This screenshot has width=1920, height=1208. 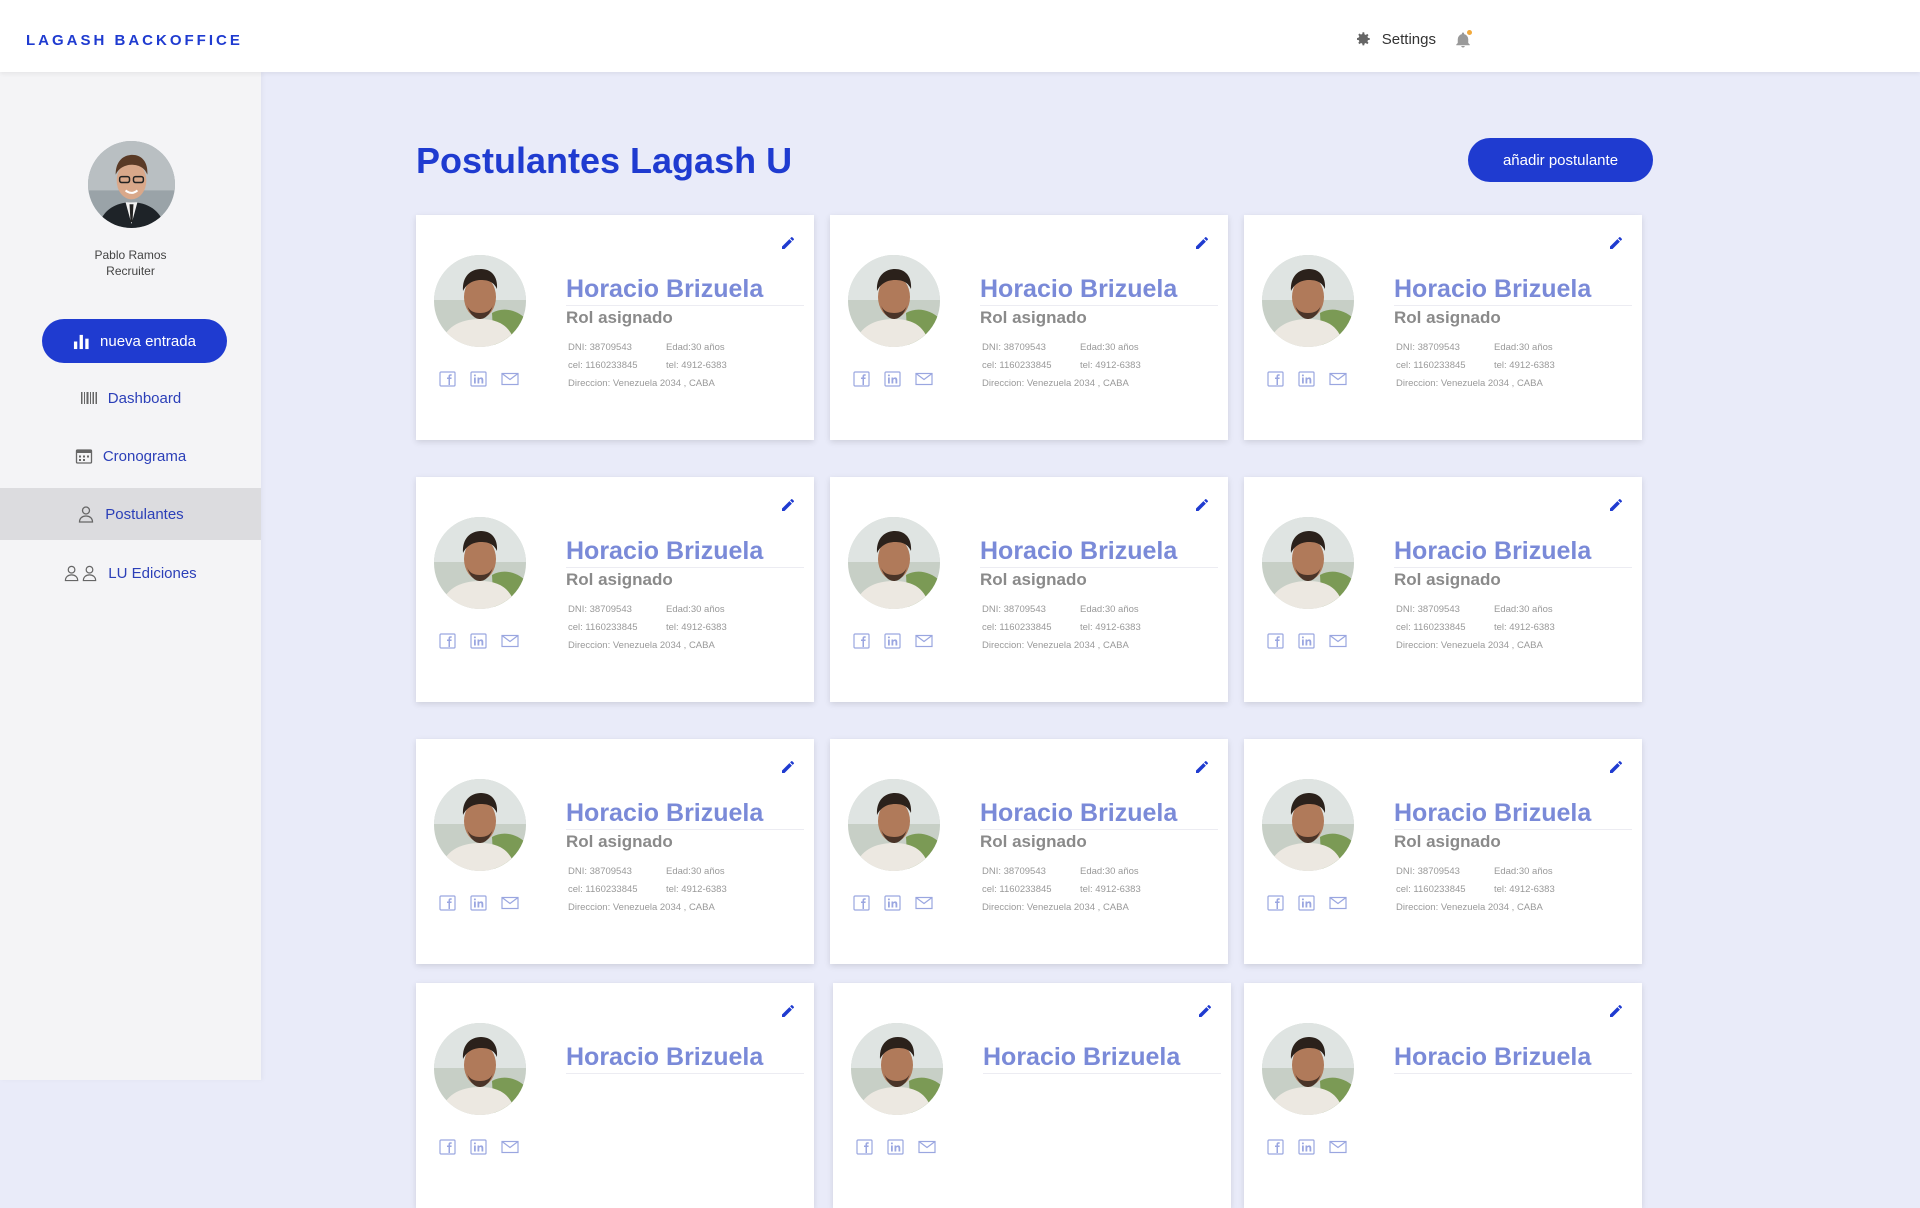 I want to click on sidebar-item-lu-ediciones: LU Ediciones, so click(x=130, y=573).